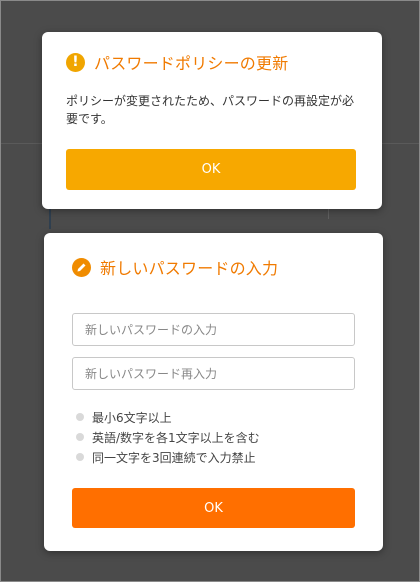 The height and width of the screenshot is (582, 420). Describe the element at coordinates (174, 457) in the screenshot. I see `password-rule-text: 同一文字を3回連続で入力禁止` at that location.